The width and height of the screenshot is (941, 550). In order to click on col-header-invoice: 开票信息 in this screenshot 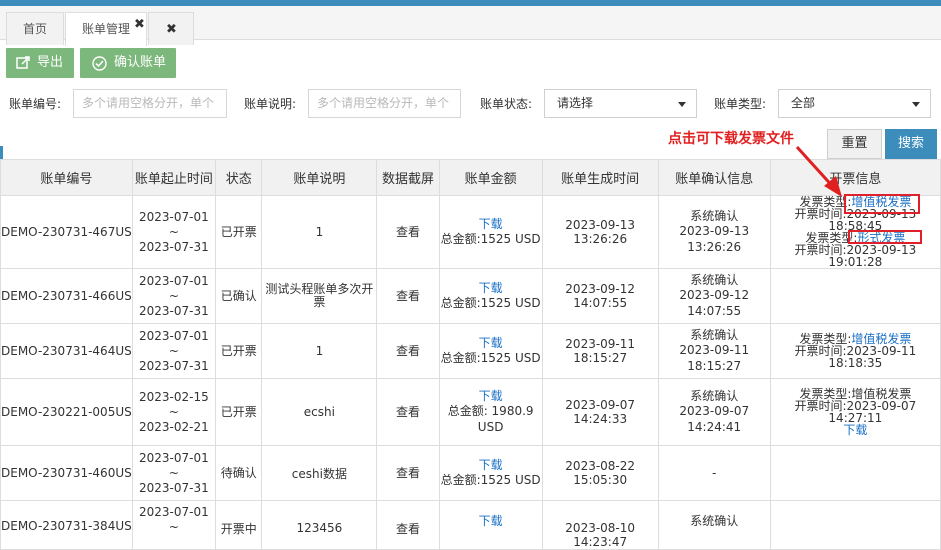, I will do `click(855, 177)`.